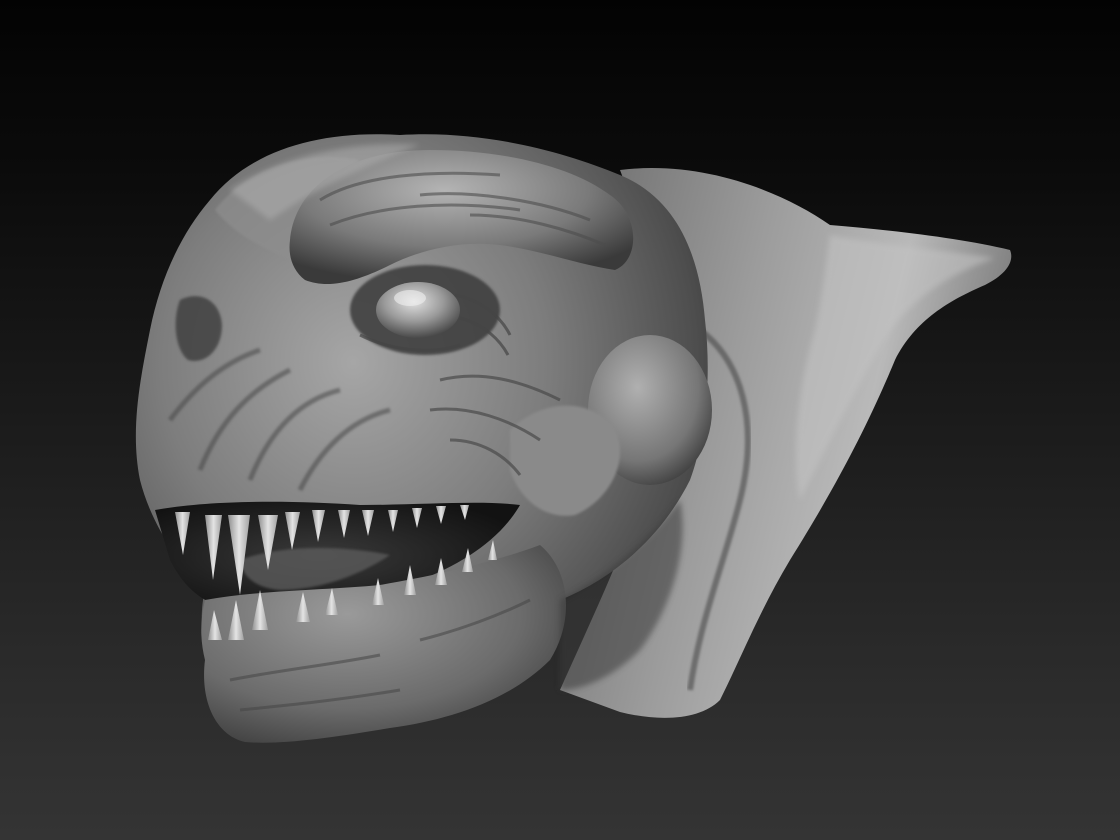 The width and height of the screenshot is (1120, 840). What do you see at coordinates (418, 310) in the screenshot?
I see `eye` at bounding box center [418, 310].